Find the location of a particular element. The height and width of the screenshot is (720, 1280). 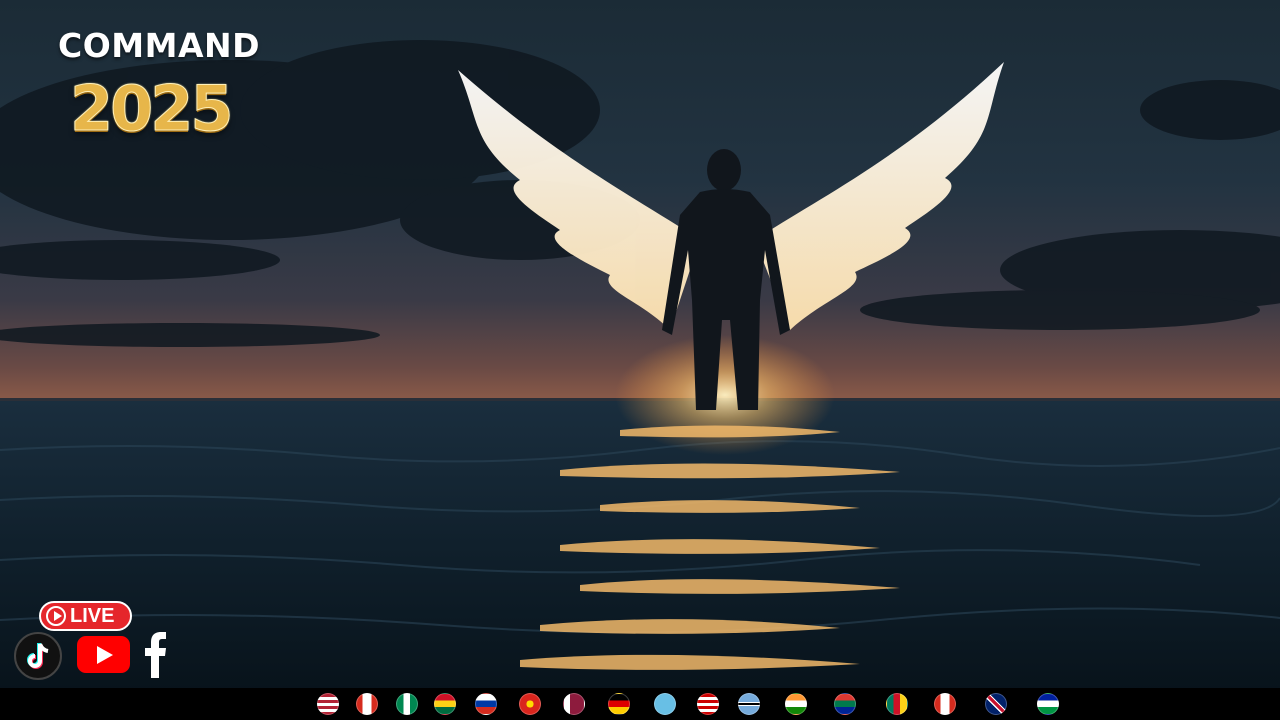

title-year: 2025 is located at coordinates (152, 109).